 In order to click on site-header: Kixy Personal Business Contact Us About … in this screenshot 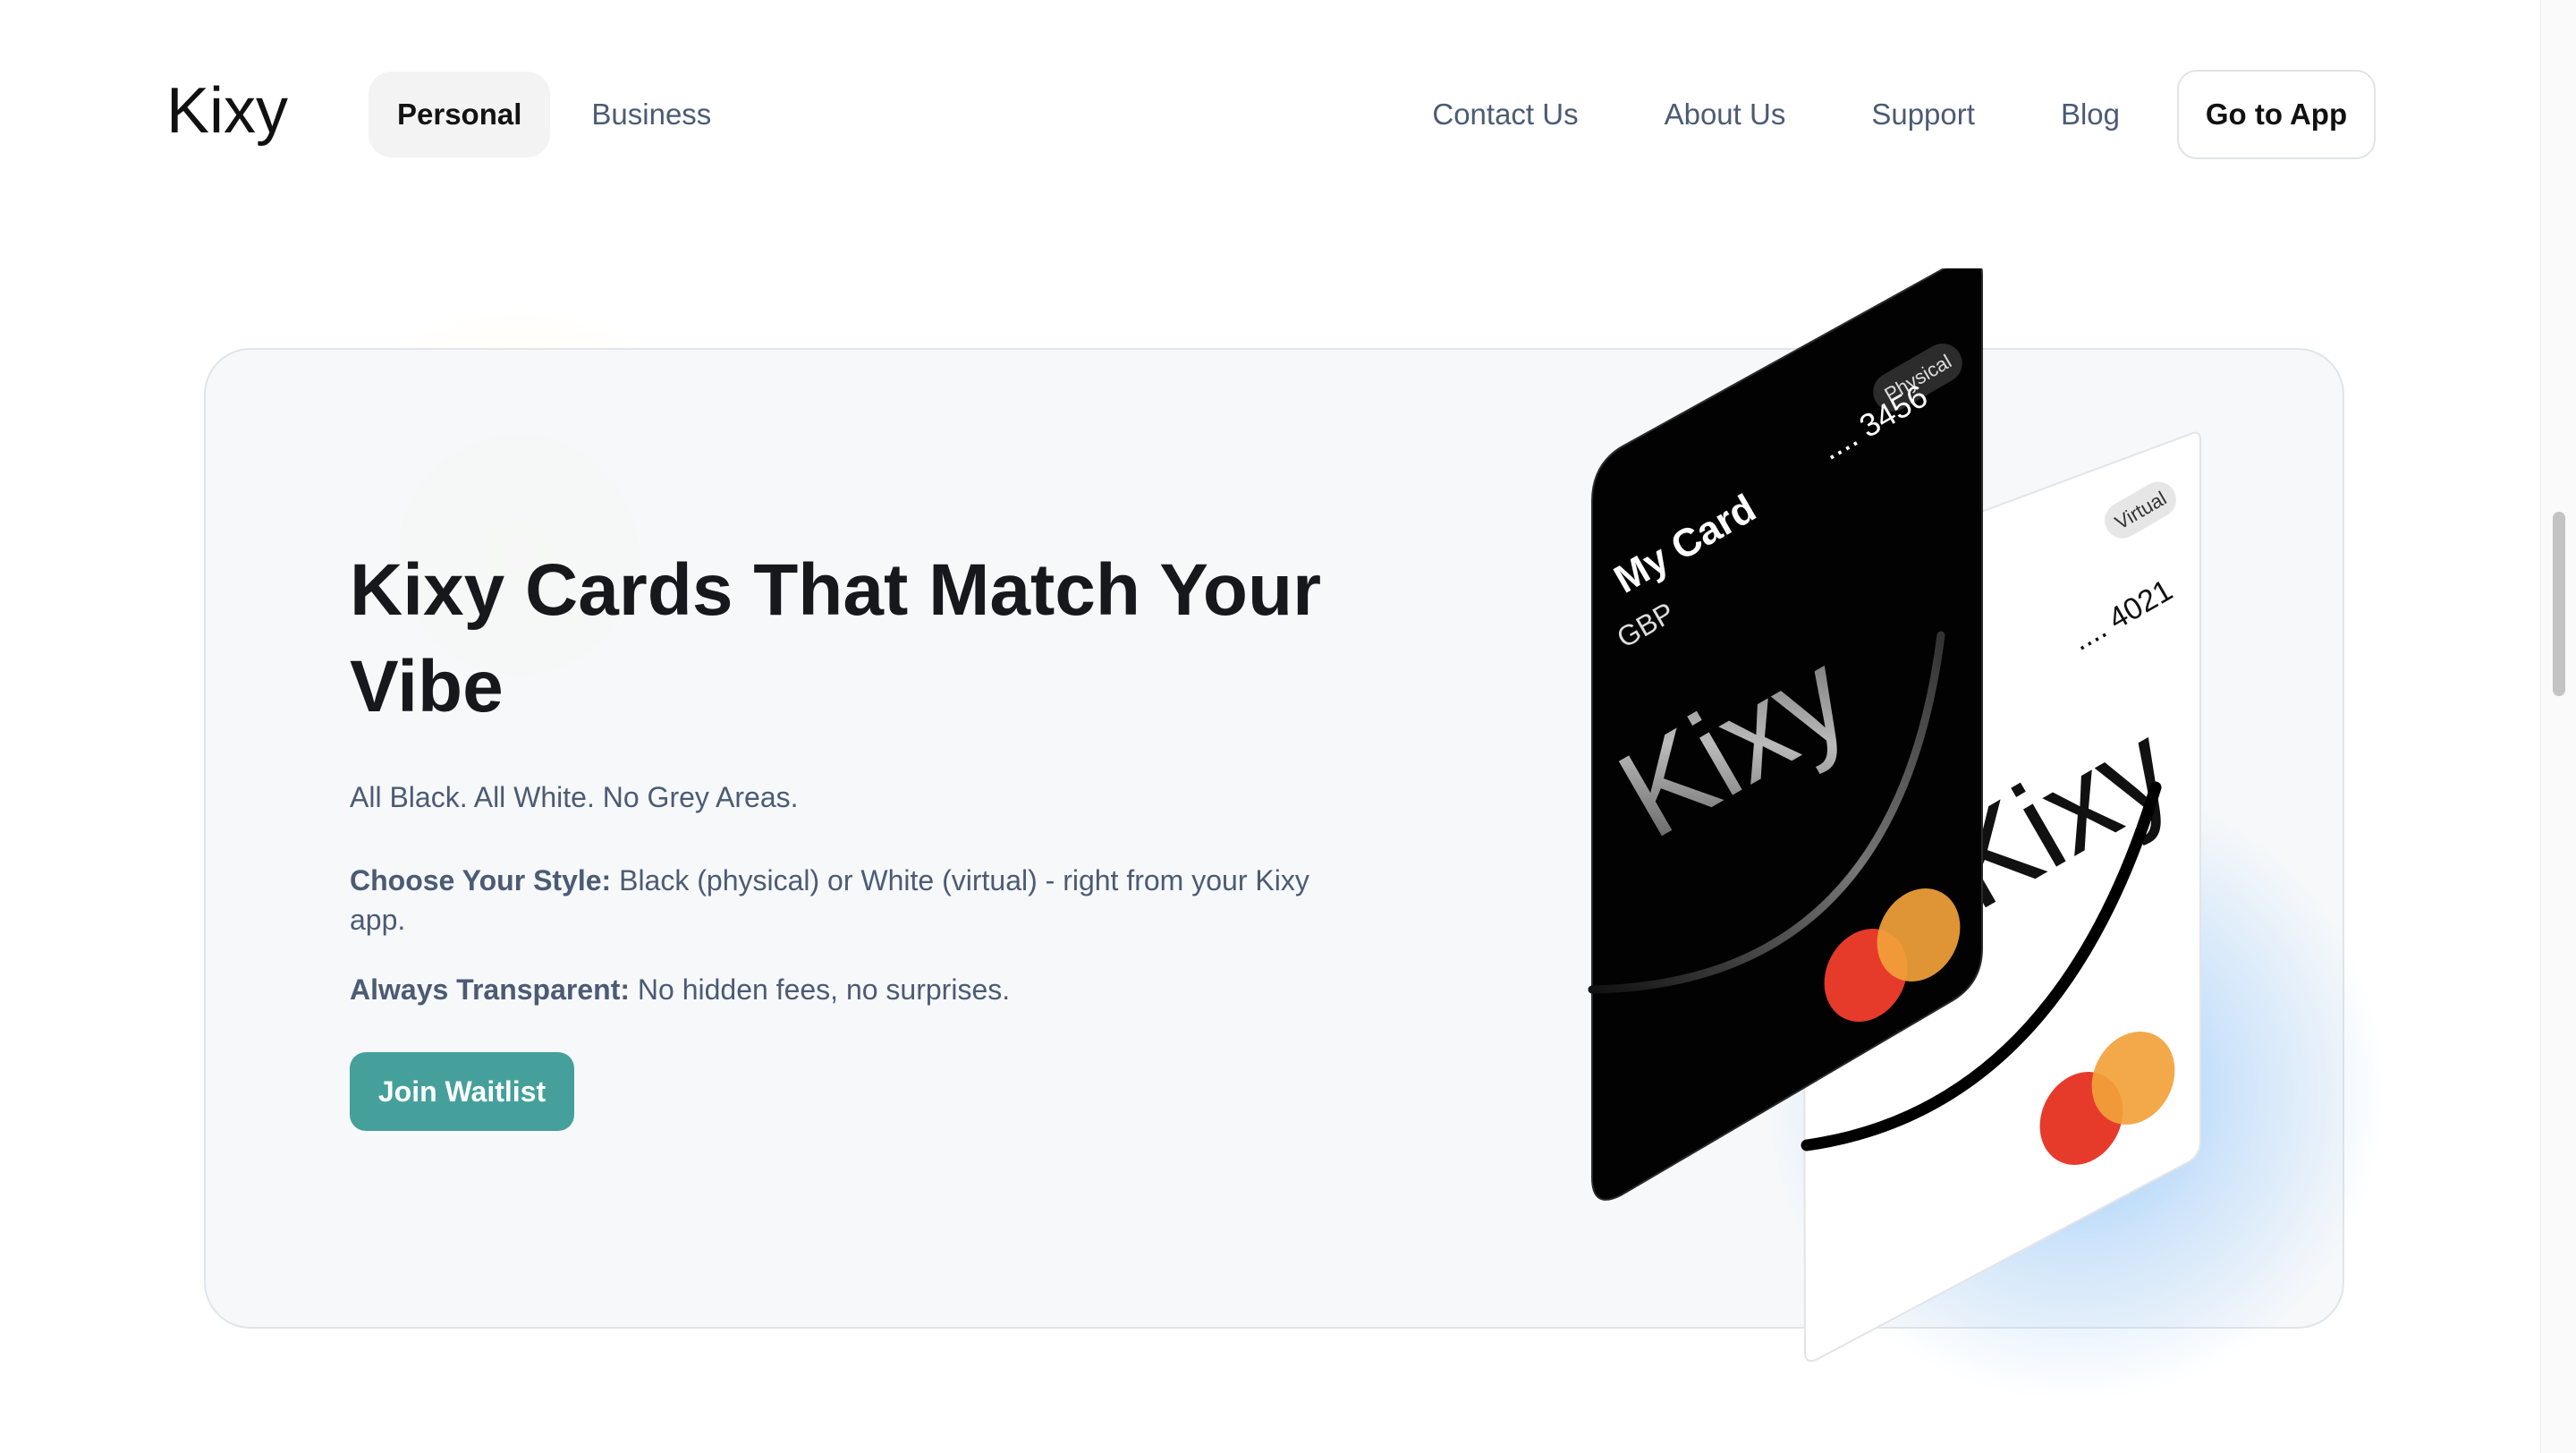, I will do `click(1270, 107)`.